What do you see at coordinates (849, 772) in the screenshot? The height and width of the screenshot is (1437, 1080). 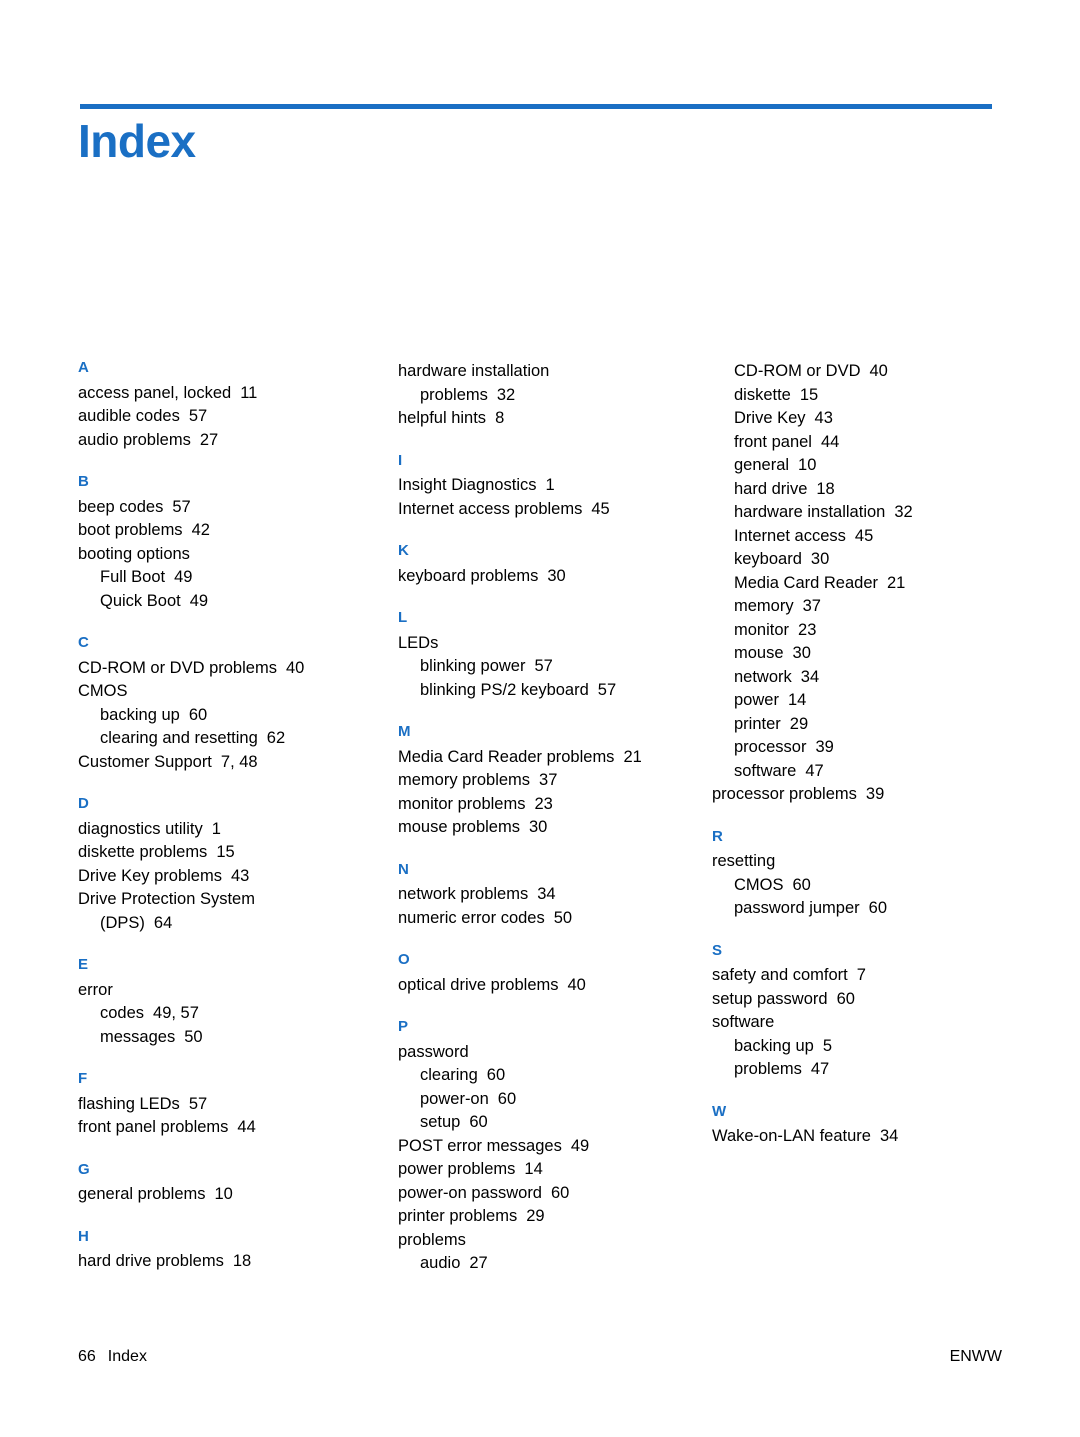 I see `index-subentry: software 47` at bounding box center [849, 772].